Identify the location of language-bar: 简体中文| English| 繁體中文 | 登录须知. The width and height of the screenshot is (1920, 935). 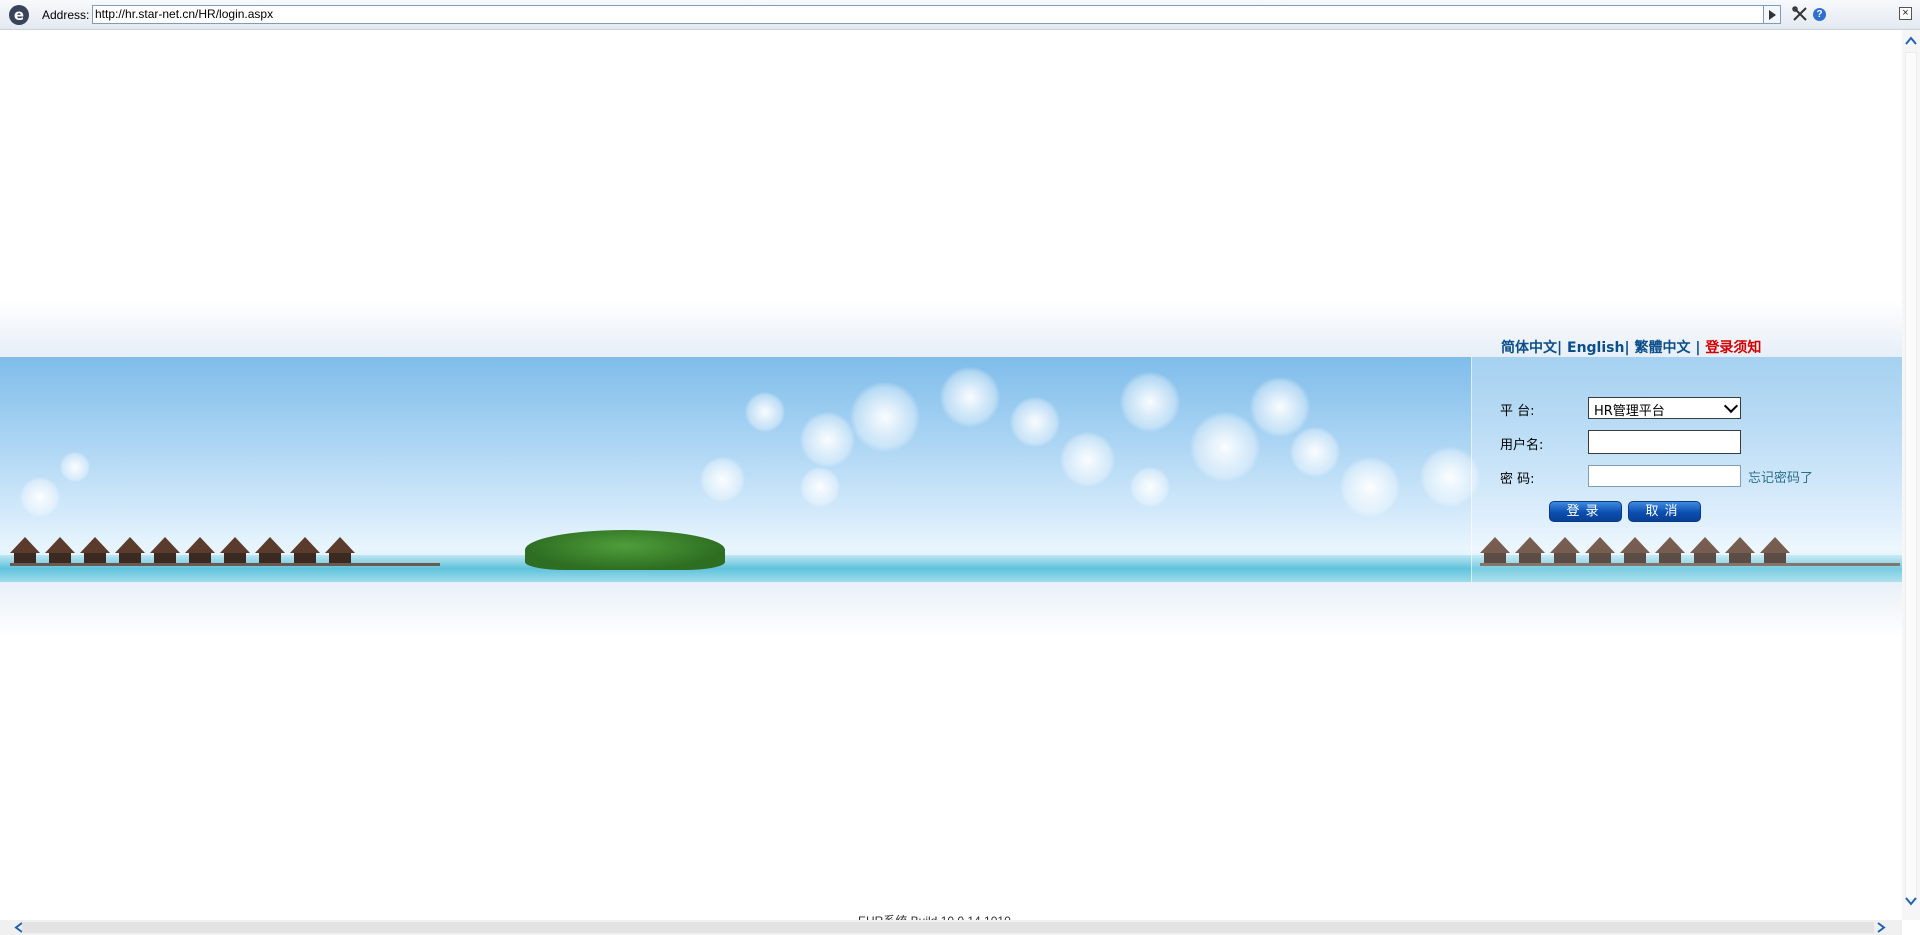
(1631, 347).